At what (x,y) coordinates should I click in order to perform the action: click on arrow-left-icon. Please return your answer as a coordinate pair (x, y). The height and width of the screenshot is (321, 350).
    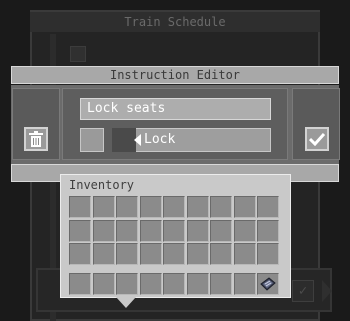
    Looking at the image, I should click on (137, 140).